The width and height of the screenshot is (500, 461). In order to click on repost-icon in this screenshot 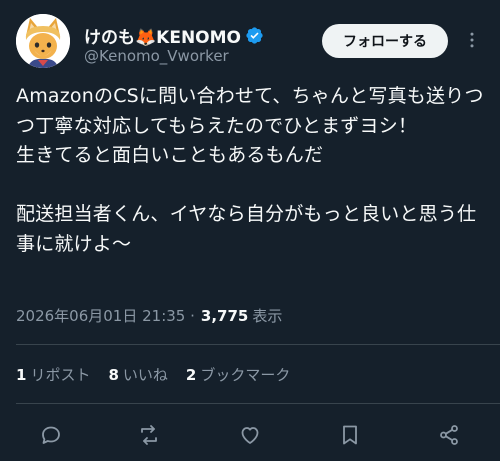, I will do `click(149, 435)`.